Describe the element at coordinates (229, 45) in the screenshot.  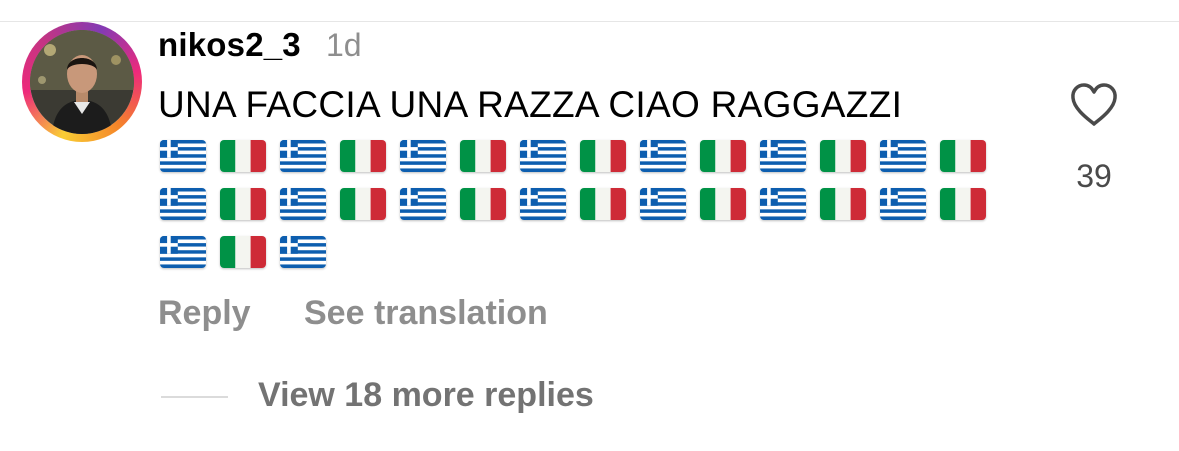
I see `comment-username: nikos2_3` at that location.